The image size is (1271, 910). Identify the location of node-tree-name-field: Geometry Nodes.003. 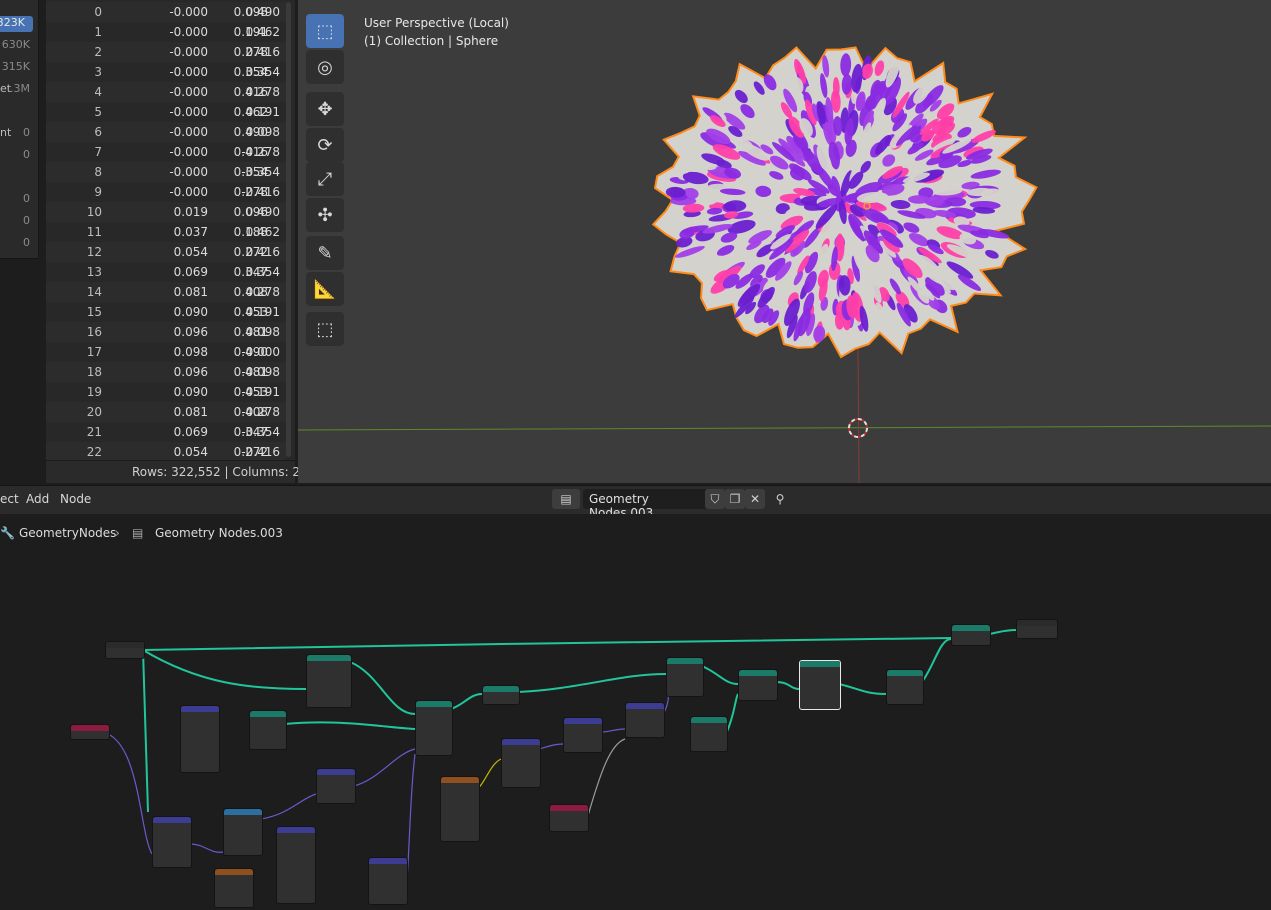
(646, 504).